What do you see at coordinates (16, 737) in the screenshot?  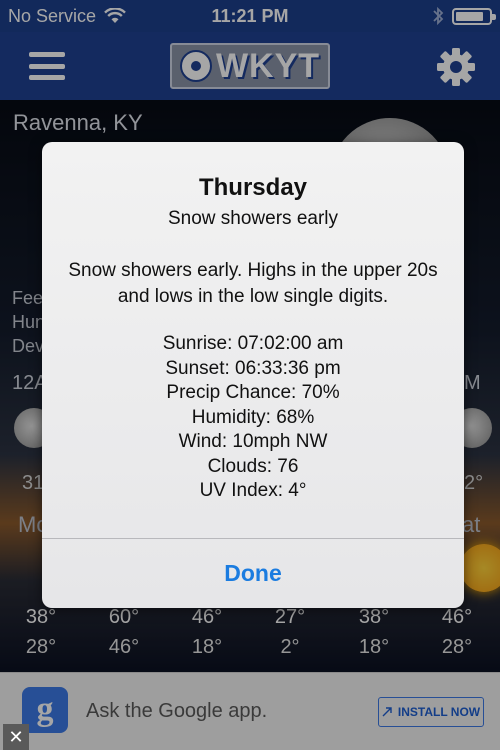 I see `ad-close-button: ✕` at bounding box center [16, 737].